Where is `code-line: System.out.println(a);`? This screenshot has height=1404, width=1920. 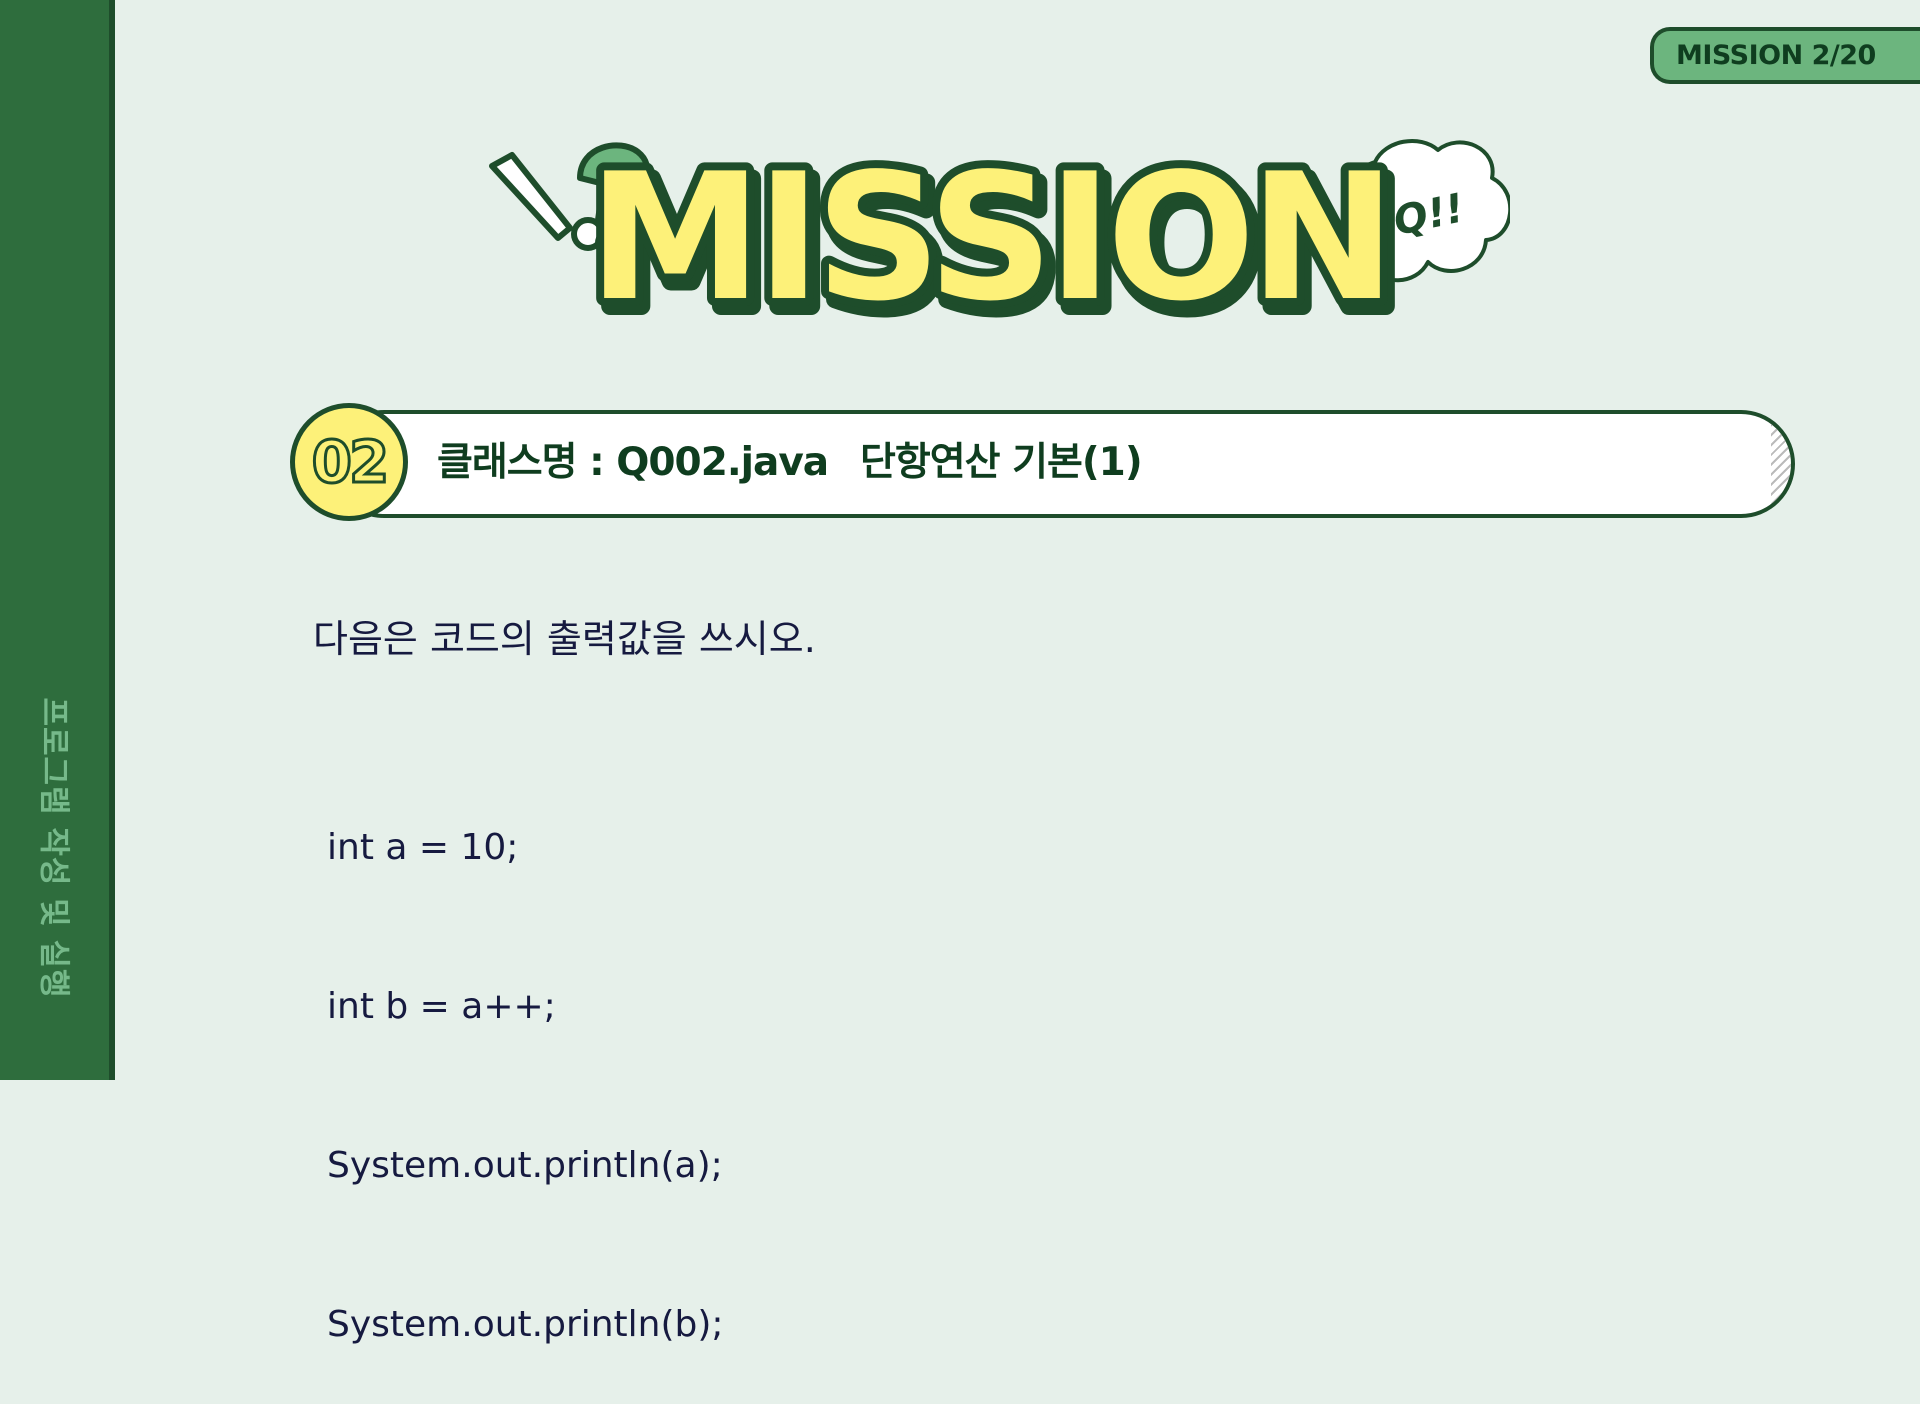
code-line: System.out.println(a); is located at coordinates (525, 1165).